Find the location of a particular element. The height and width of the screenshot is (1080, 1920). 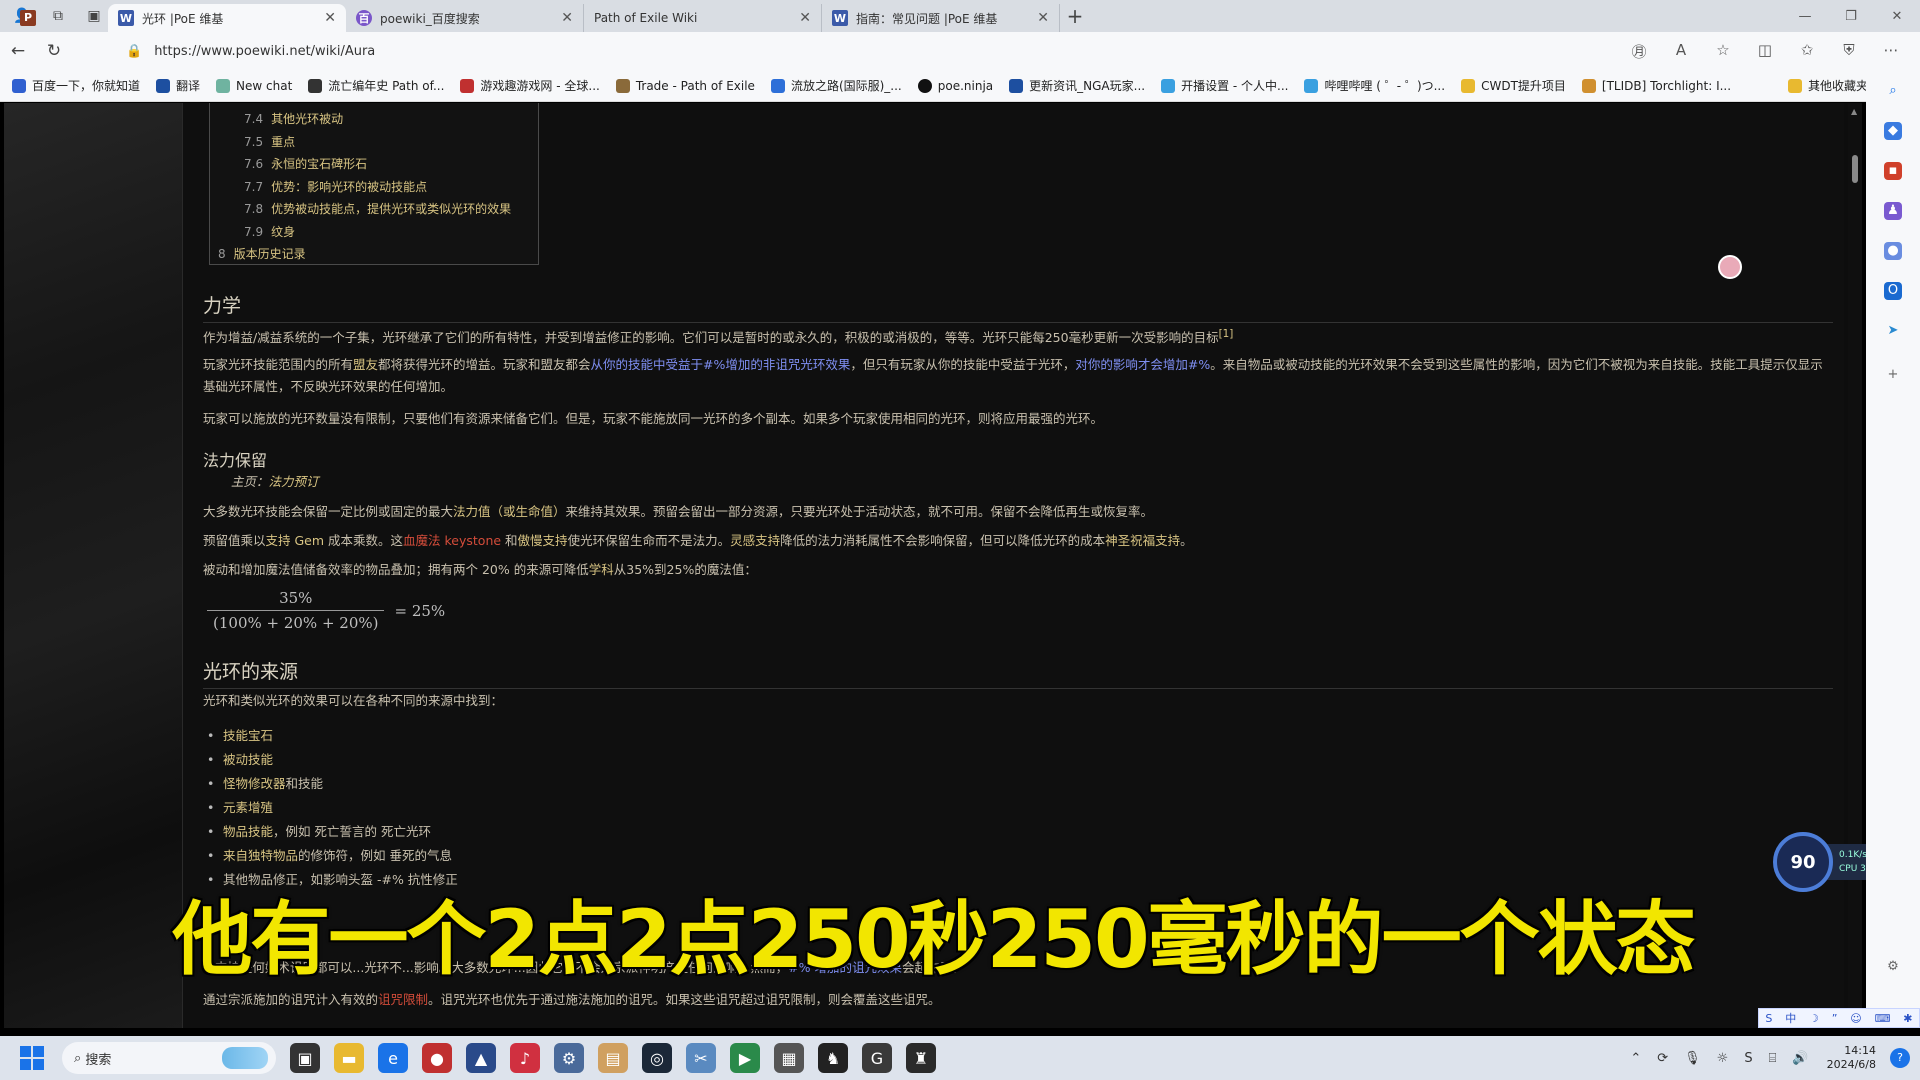

split-screen-icon: ◫ is located at coordinates (1765, 51).